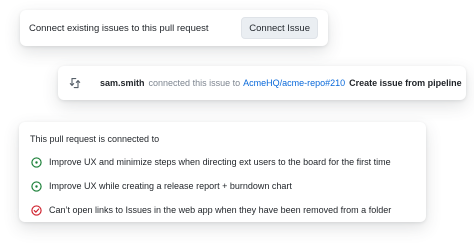 The image size is (474, 244). What do you see at coordinates (122, 83) in the screenshot?
I see `event-username: sam.smith` at bounding box center [122, 83].